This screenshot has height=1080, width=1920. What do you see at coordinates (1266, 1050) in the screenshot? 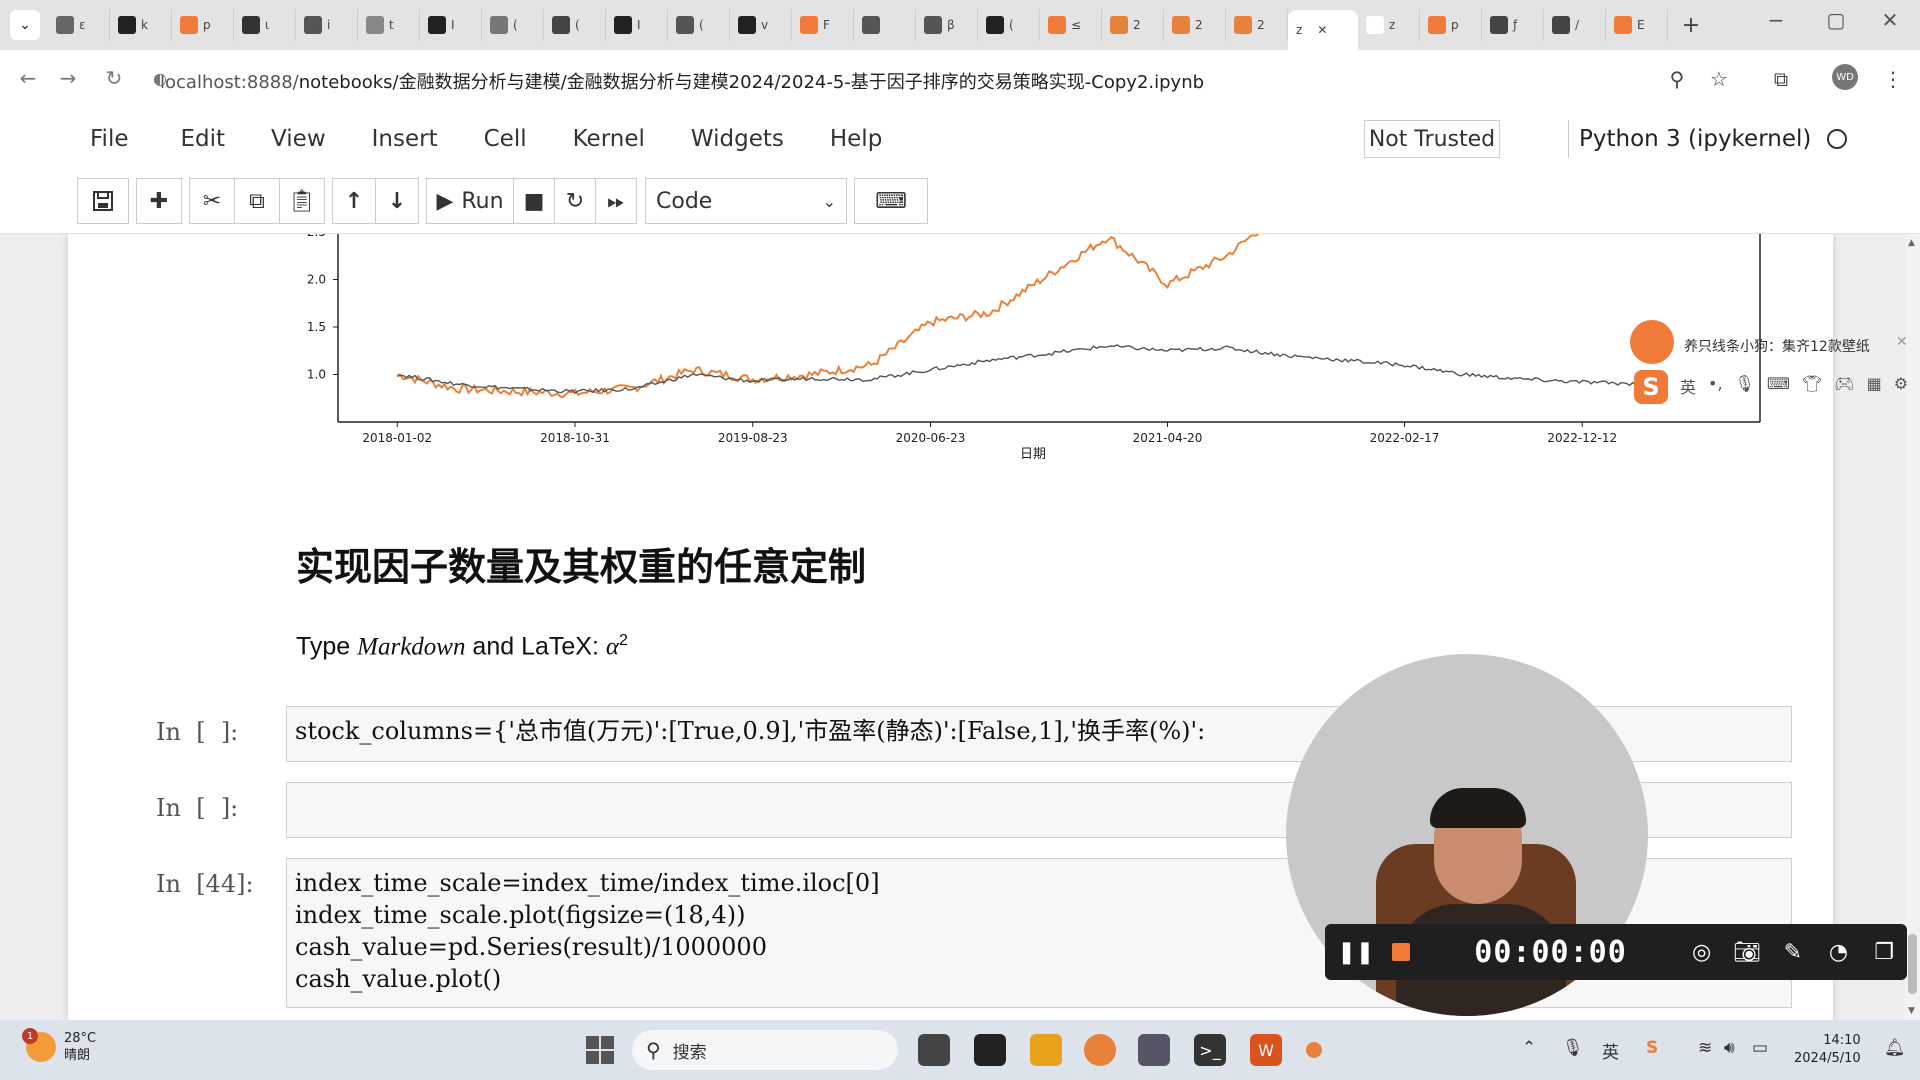
I see `wps-icon: W` at bounding box center [1266, 1050].